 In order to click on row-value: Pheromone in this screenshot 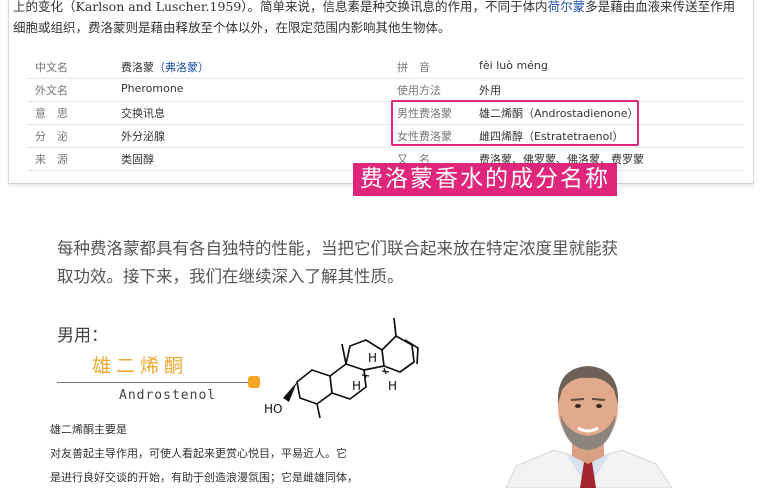, I will do `click(152, 88)`.